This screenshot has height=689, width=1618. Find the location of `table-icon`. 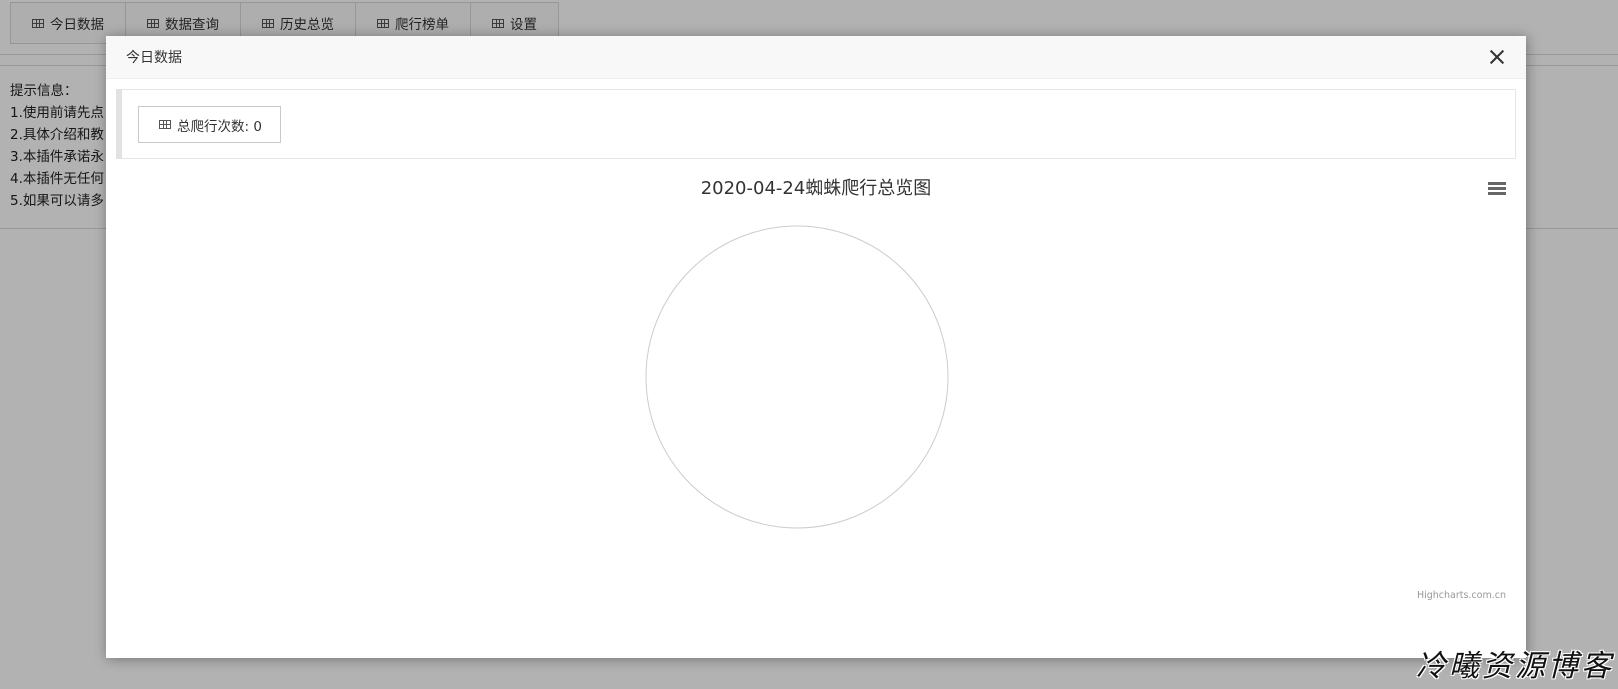

table-icon is located at coordinates (165, 124).